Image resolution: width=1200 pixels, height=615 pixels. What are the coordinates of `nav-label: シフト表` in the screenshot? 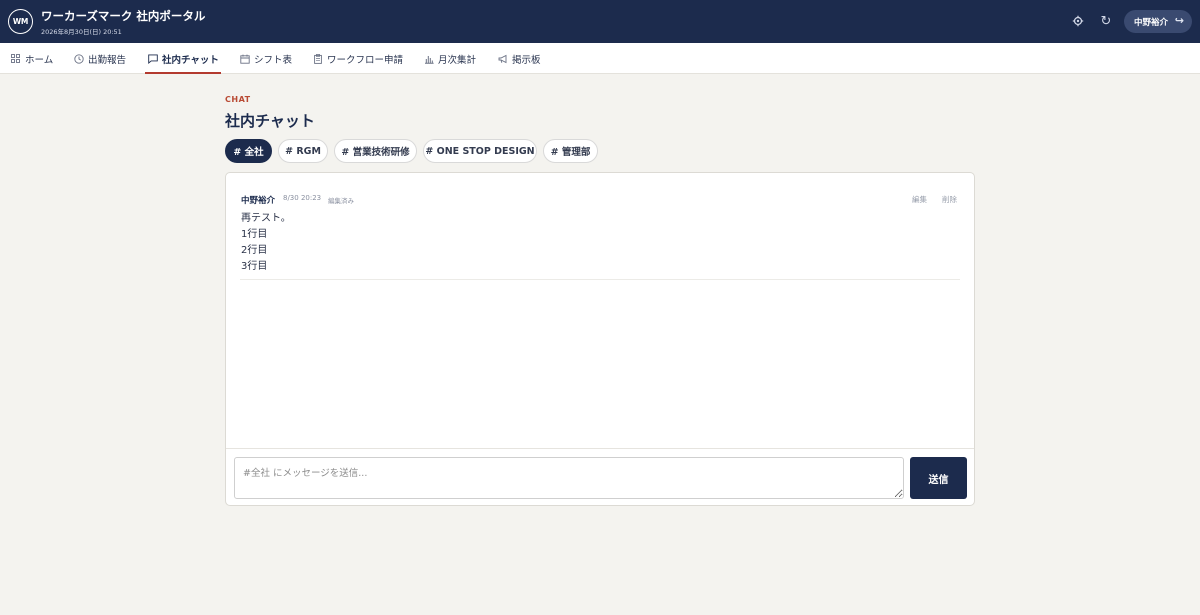 It's located at (273, 60).